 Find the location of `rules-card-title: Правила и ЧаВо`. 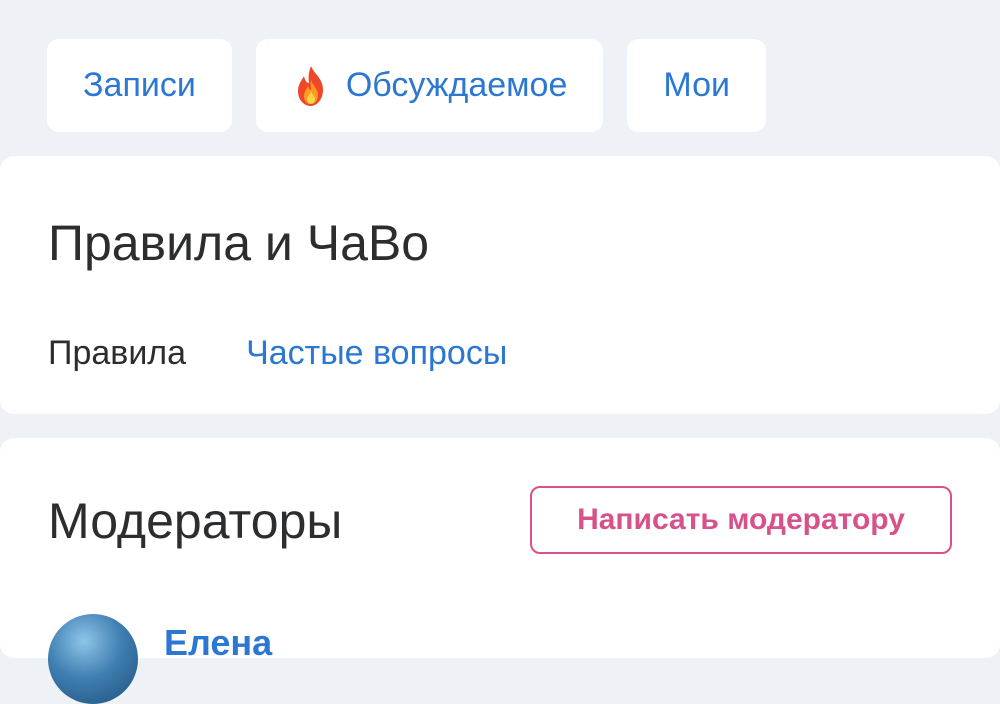

rules-card-title: Правила и ЧаВо is located at coordinates (239, 243).